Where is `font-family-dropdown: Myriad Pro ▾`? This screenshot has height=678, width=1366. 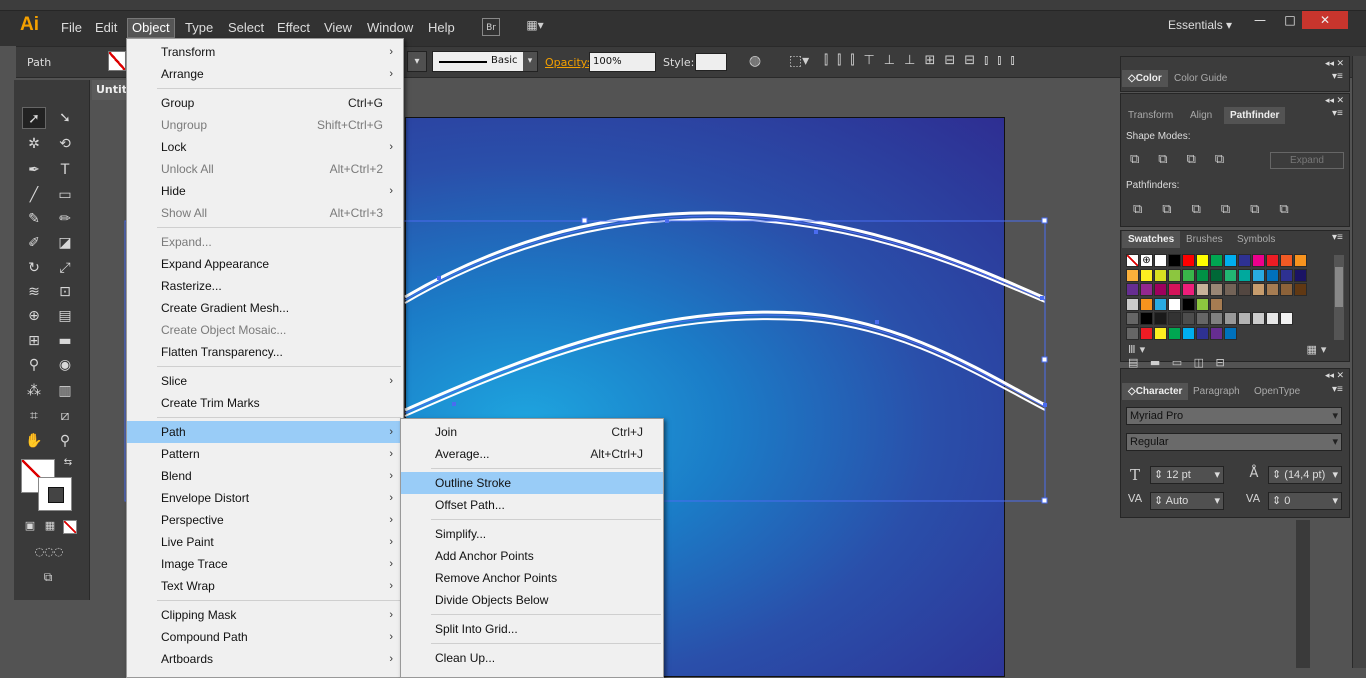
font-family-dropdown: Myriad Pro ▾ is located at coordinates (1234, 416).